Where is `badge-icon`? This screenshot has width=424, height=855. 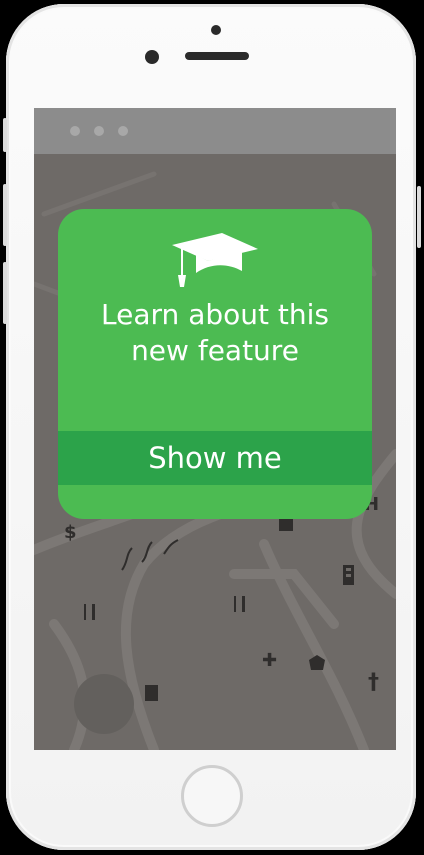
badge-icon is located at coordinates (317, 662).